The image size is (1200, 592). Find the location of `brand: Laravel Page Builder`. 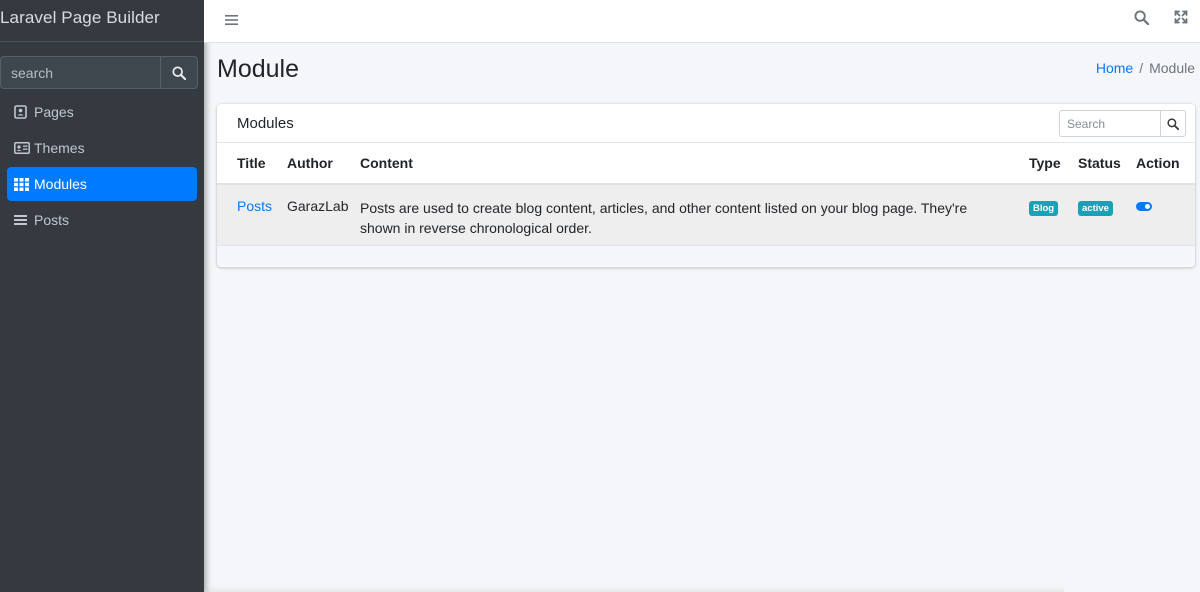

brand: Laravel Page Builder is located at coordinates (102, 21).